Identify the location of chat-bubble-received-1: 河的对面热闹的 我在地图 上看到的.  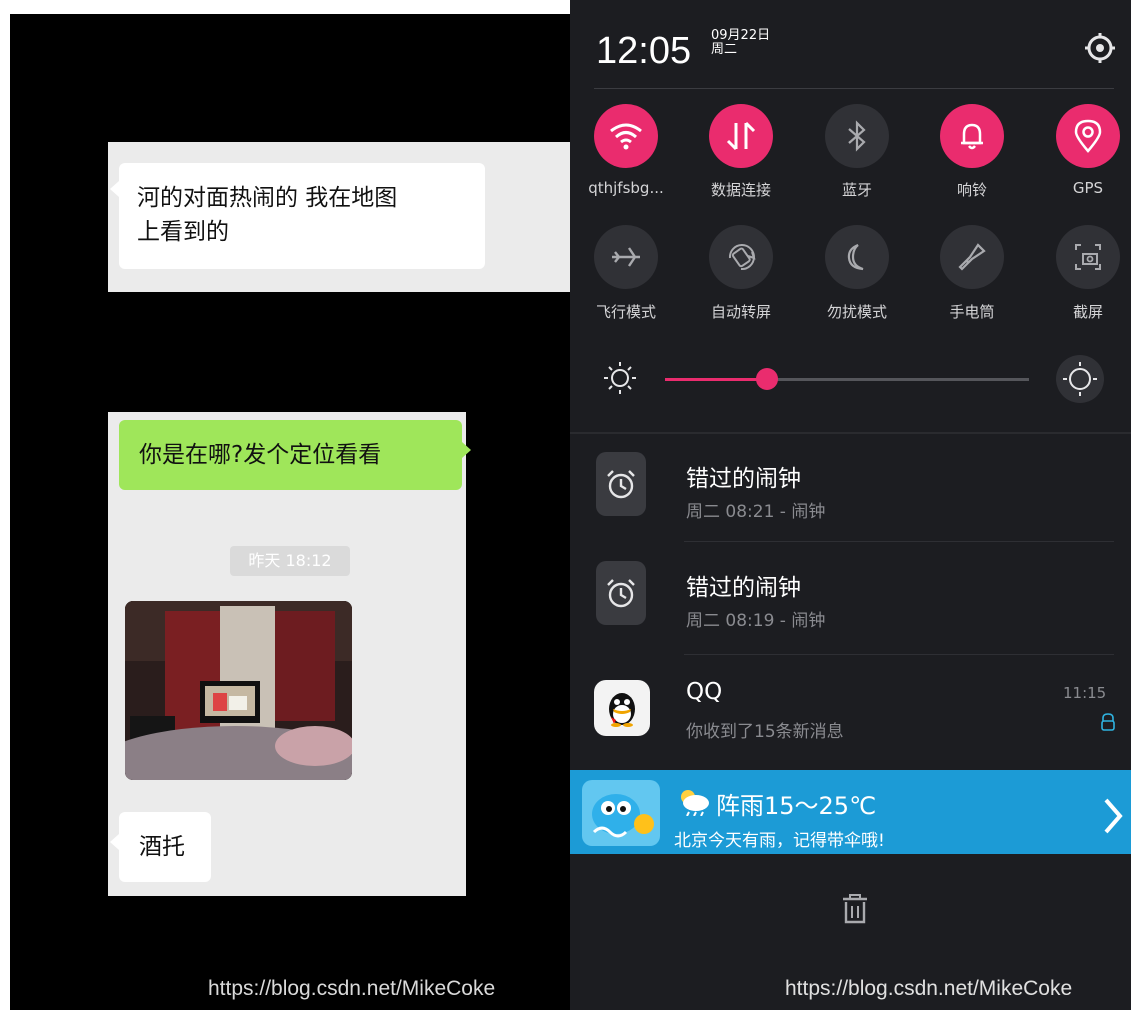
(297, 216).